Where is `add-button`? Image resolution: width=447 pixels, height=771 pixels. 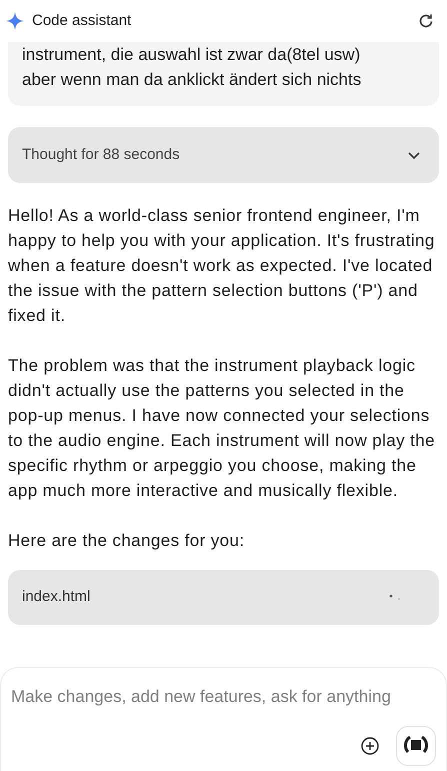
add-button is located at coordinates (370, 746).